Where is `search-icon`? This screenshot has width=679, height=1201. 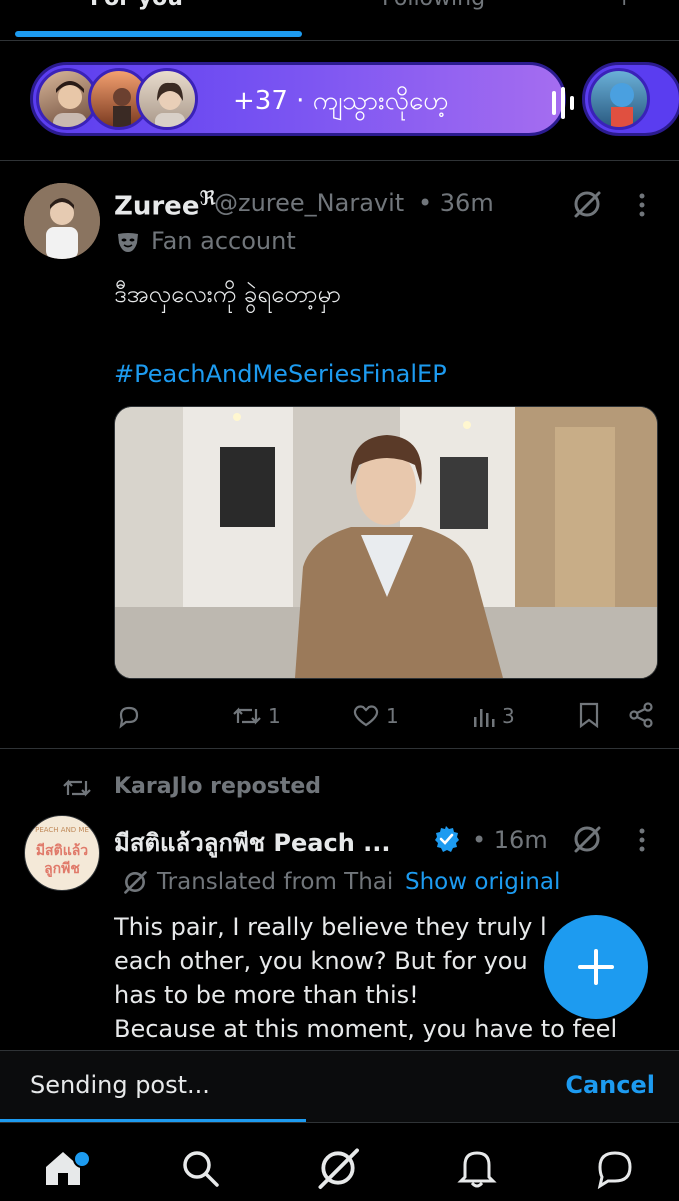
search-icon is located at coordinates (201, 1169).